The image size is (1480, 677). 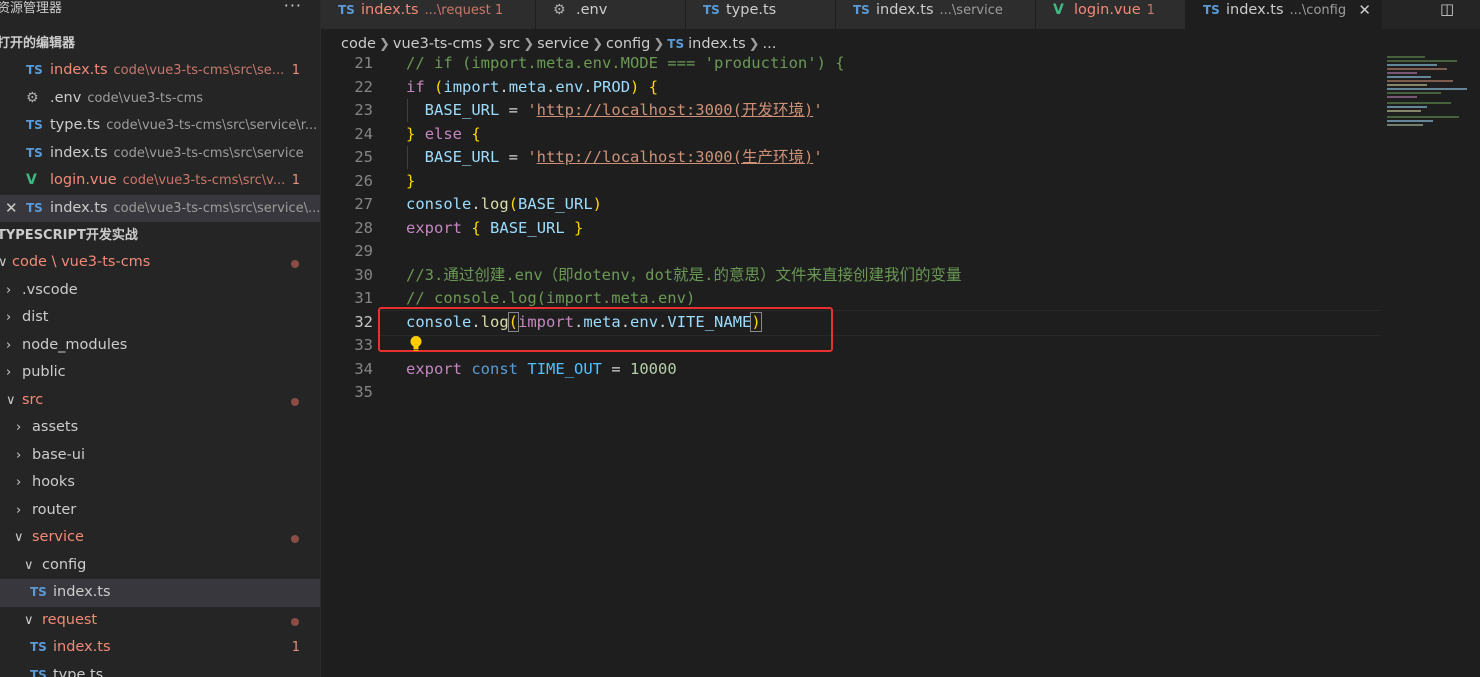 What do you see at coordinates (160, 154) in the screenshot?
I see `open-editor-item: TS index.ts code\vue3-ts-cms\src\service` at bounding box center [160, 154].